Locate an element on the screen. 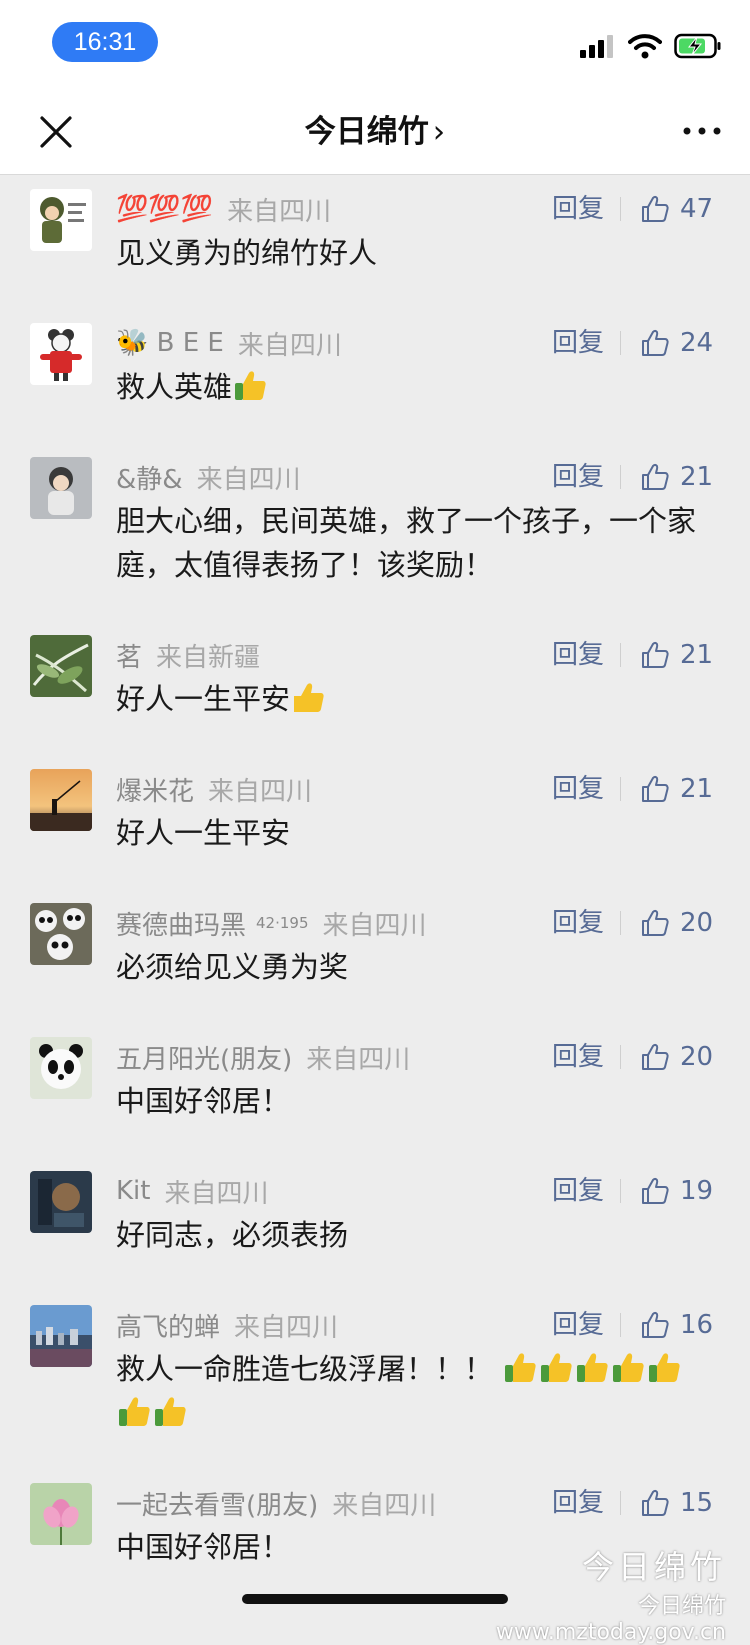 The height and width of the screenshot is (1645, 750). comment-text-body: 救人英雄 is located at coordinates (174, 387).